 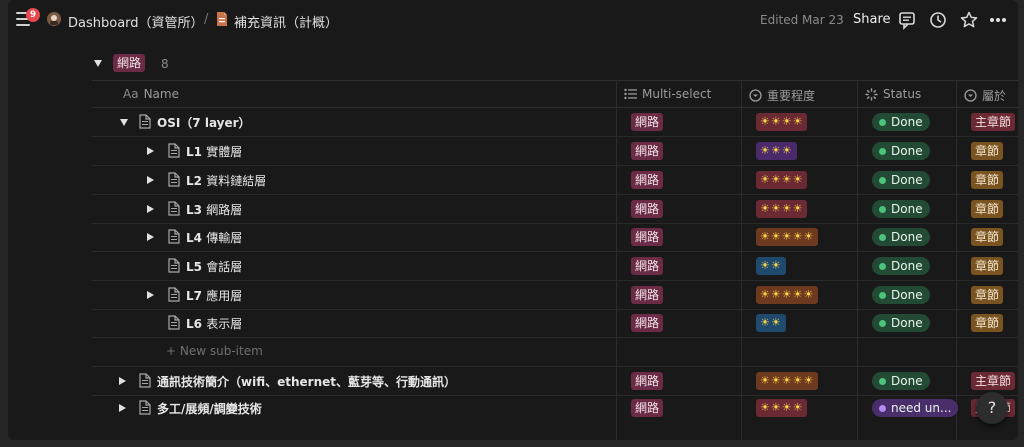 I want to click on row-title-text: 表示層, so click(x=224, y=324).